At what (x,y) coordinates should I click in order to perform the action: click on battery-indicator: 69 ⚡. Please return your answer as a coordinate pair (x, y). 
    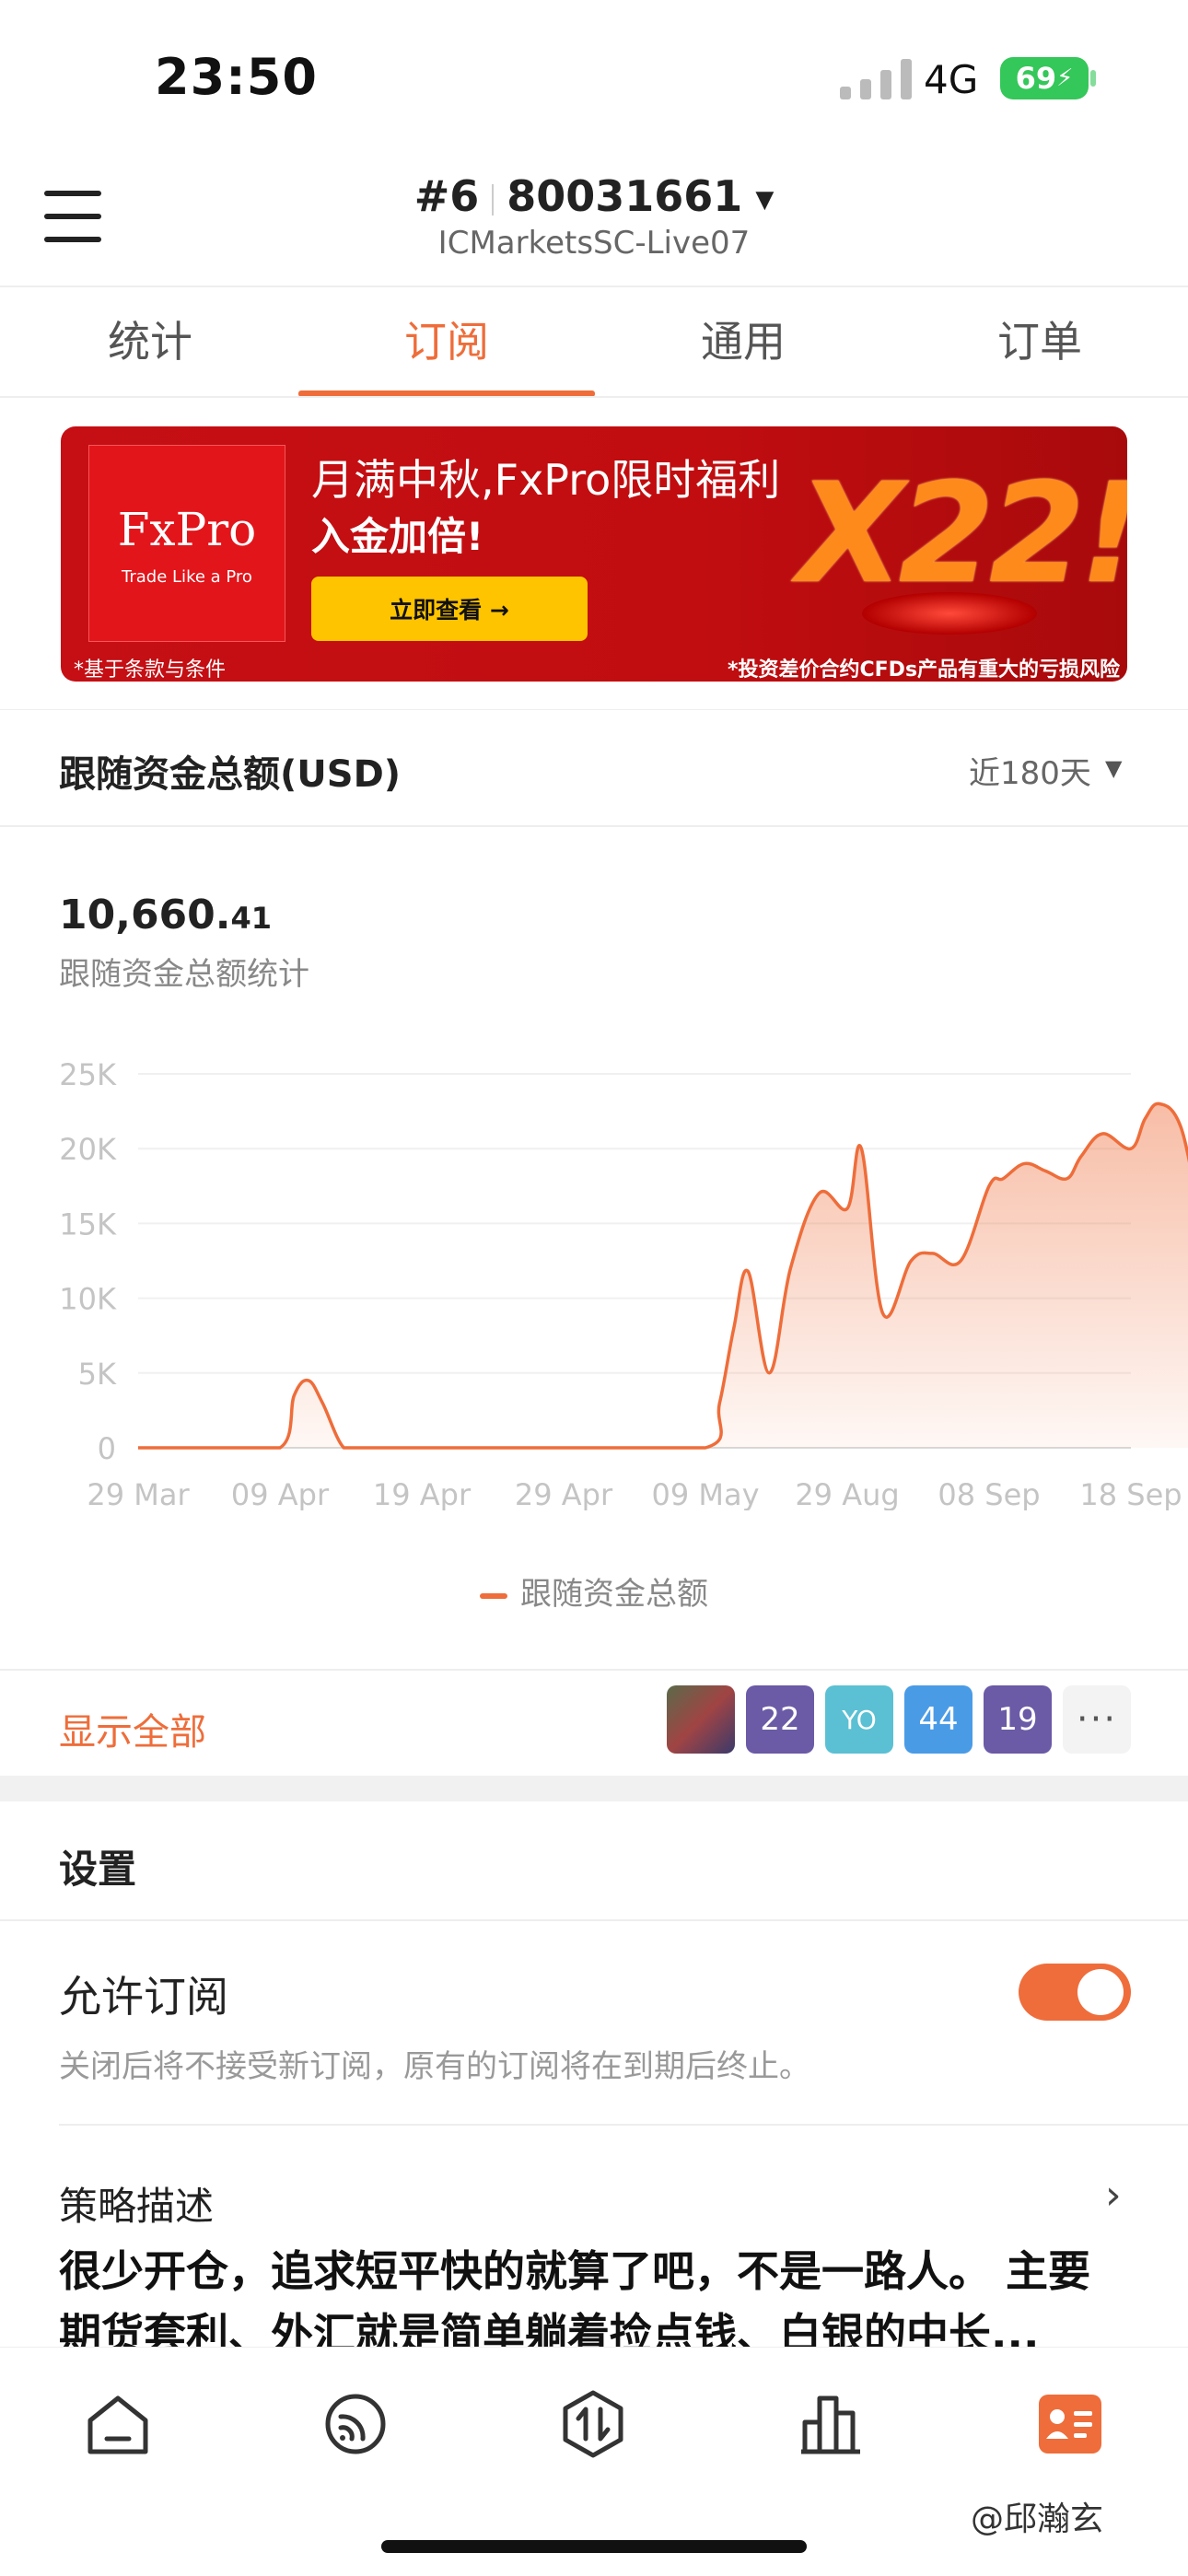
    Looking at the image, I should click on (1044, 78).